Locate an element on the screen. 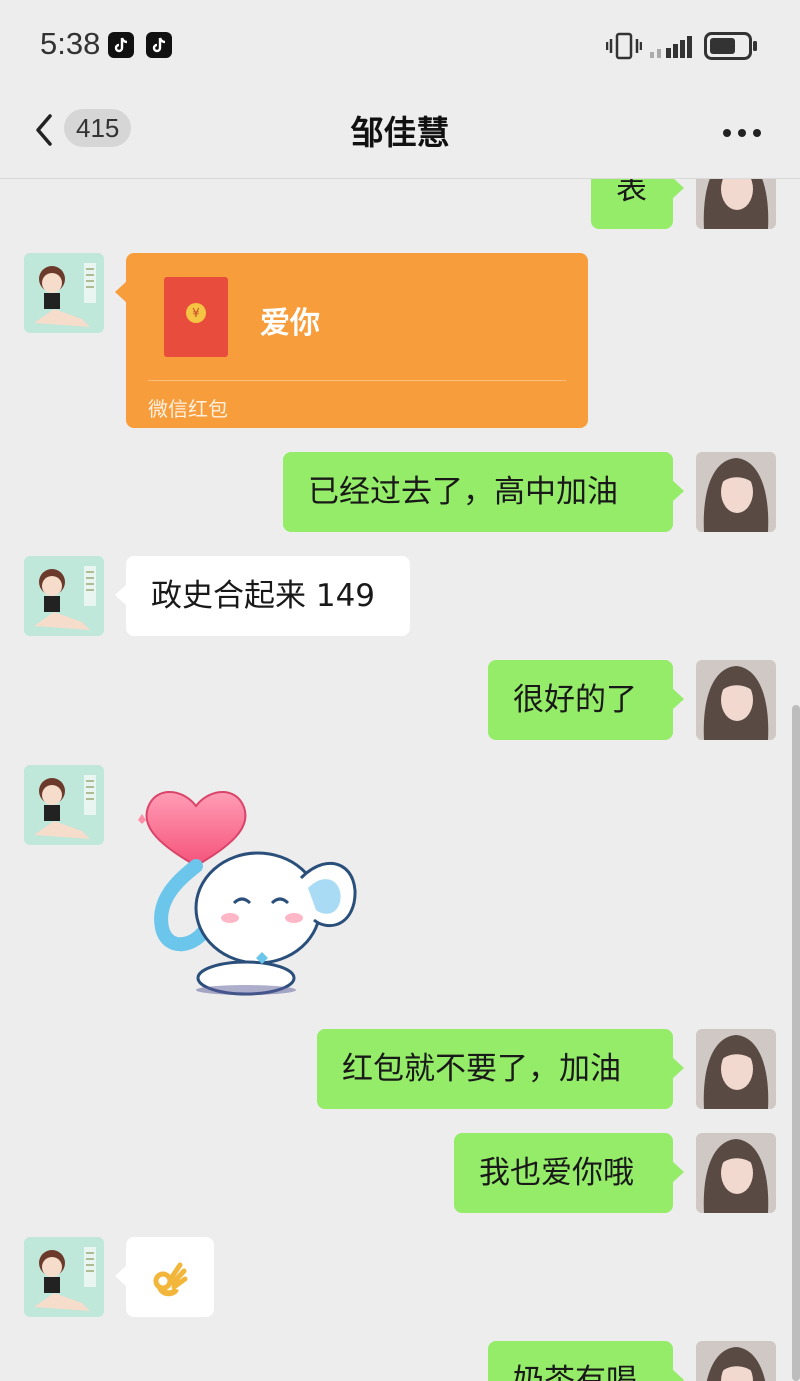 Image resolution: width=800 pixels, height=1381 pixels. red-packet-divider is located at coordinates (357, 380).